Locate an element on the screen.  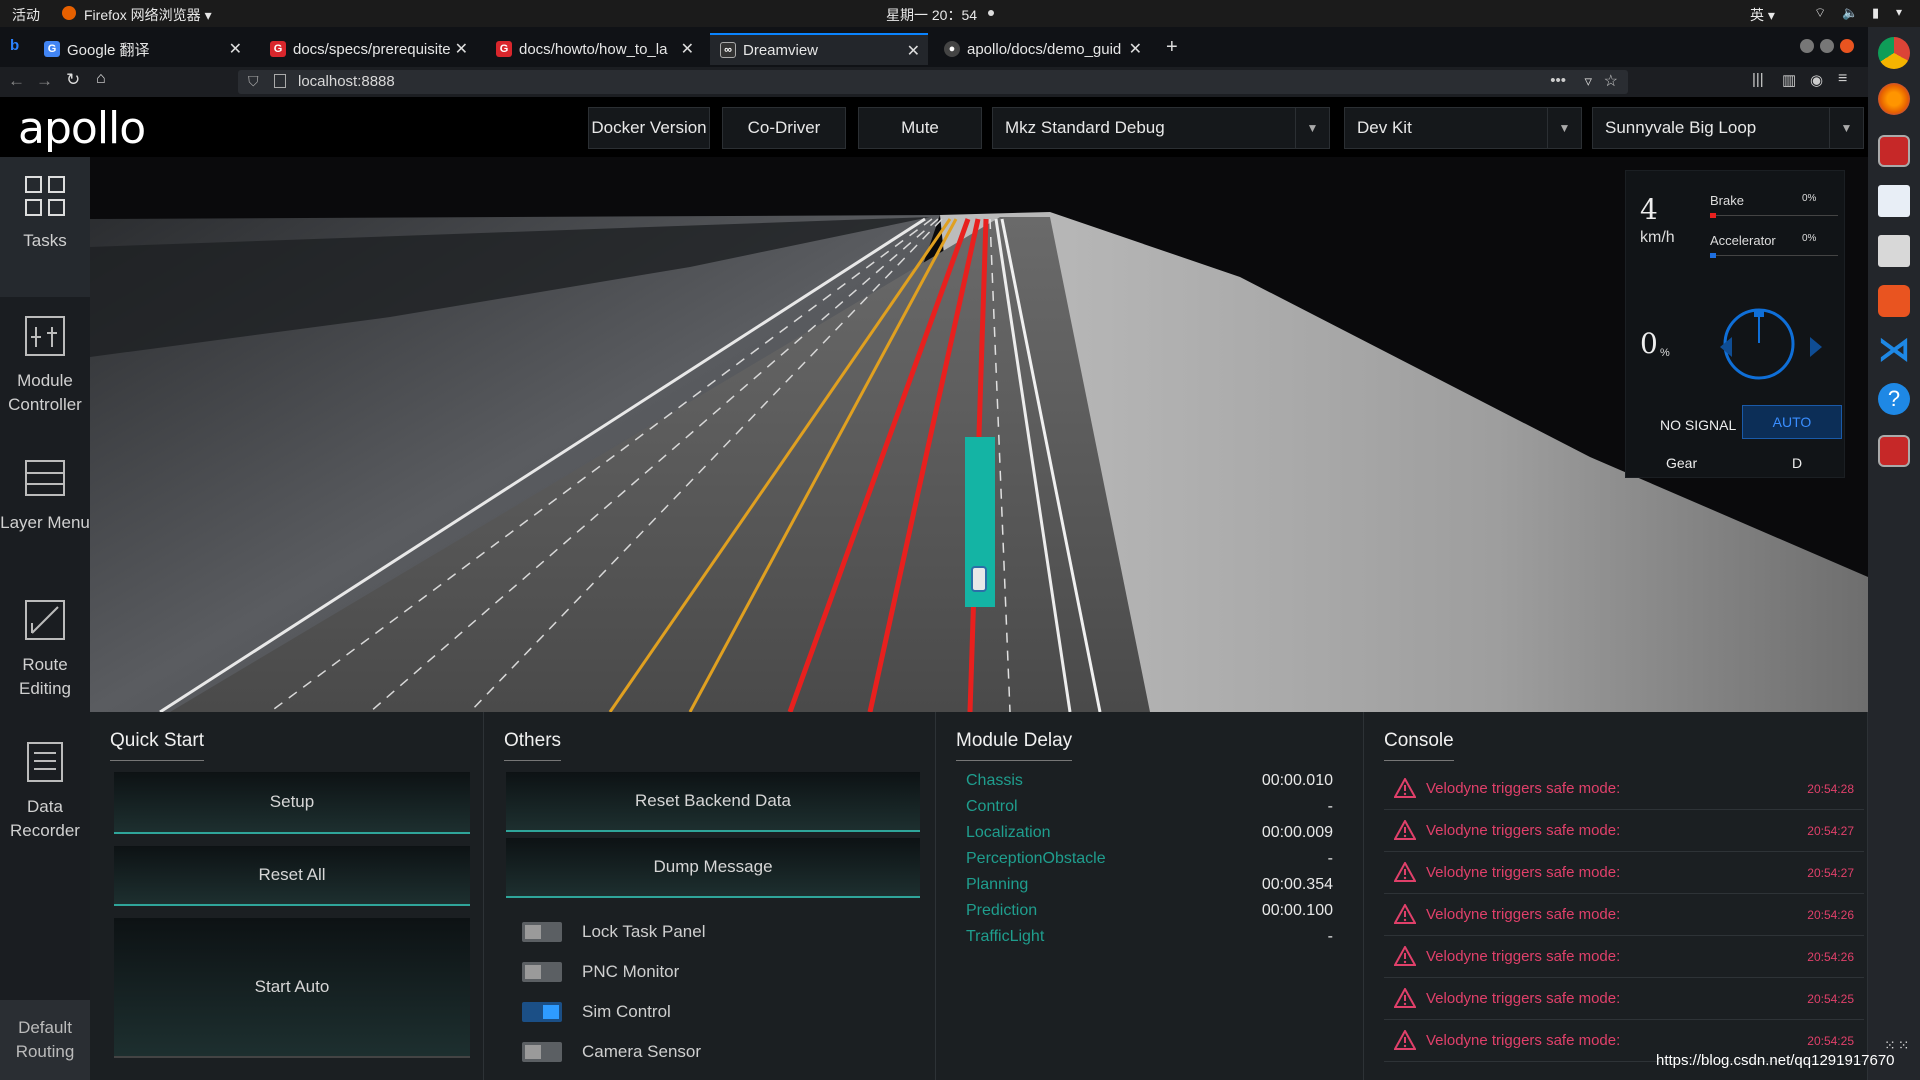
console-title: Console is located at coordinates (1419, 745).